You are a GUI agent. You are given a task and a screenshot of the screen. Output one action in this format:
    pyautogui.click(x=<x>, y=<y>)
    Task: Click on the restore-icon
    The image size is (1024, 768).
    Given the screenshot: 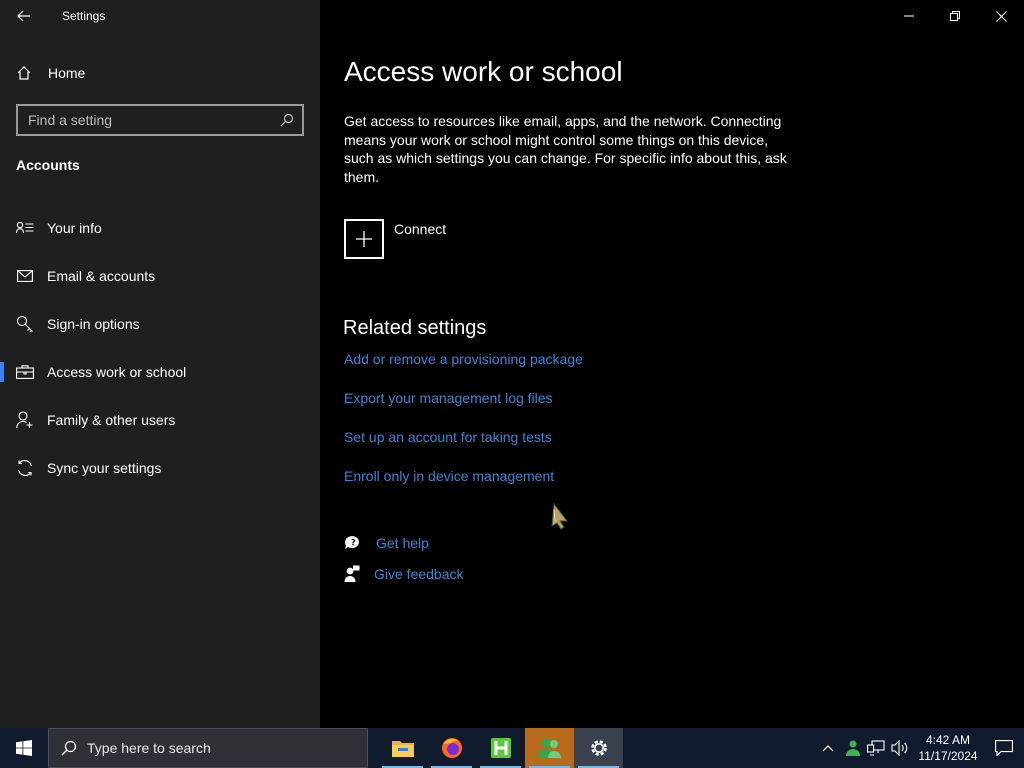 What is the action you would take?
    pyautogui.click(x=955, y=16)
    